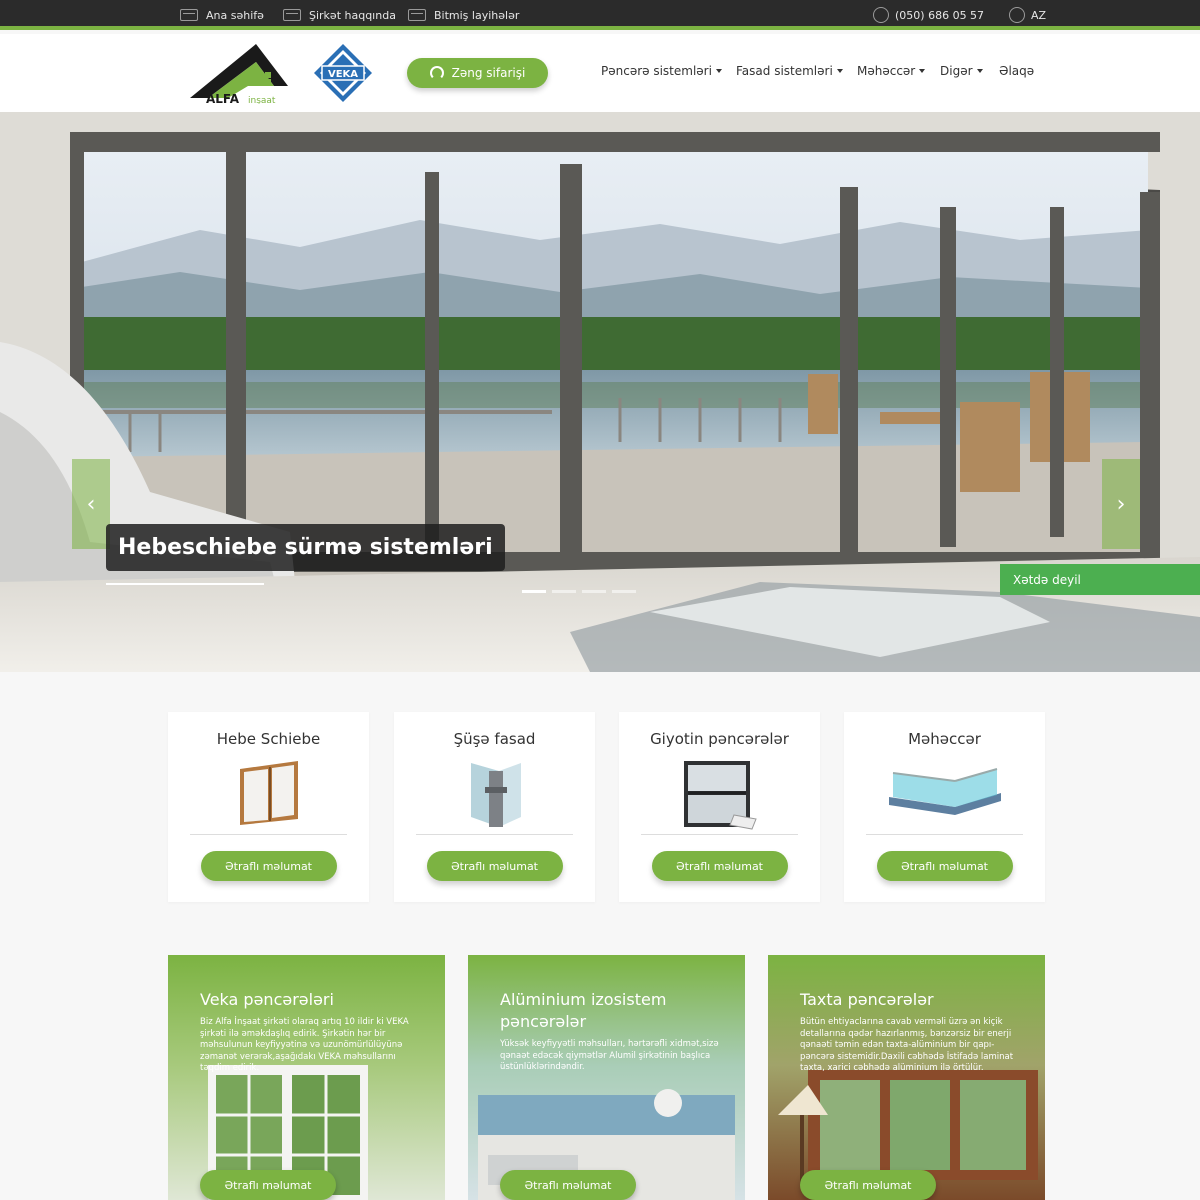 This screenshot has height=1200, width=1200. I want to click on nav-item-facade-systems: Fasad sistemləri, so click(789, 71).